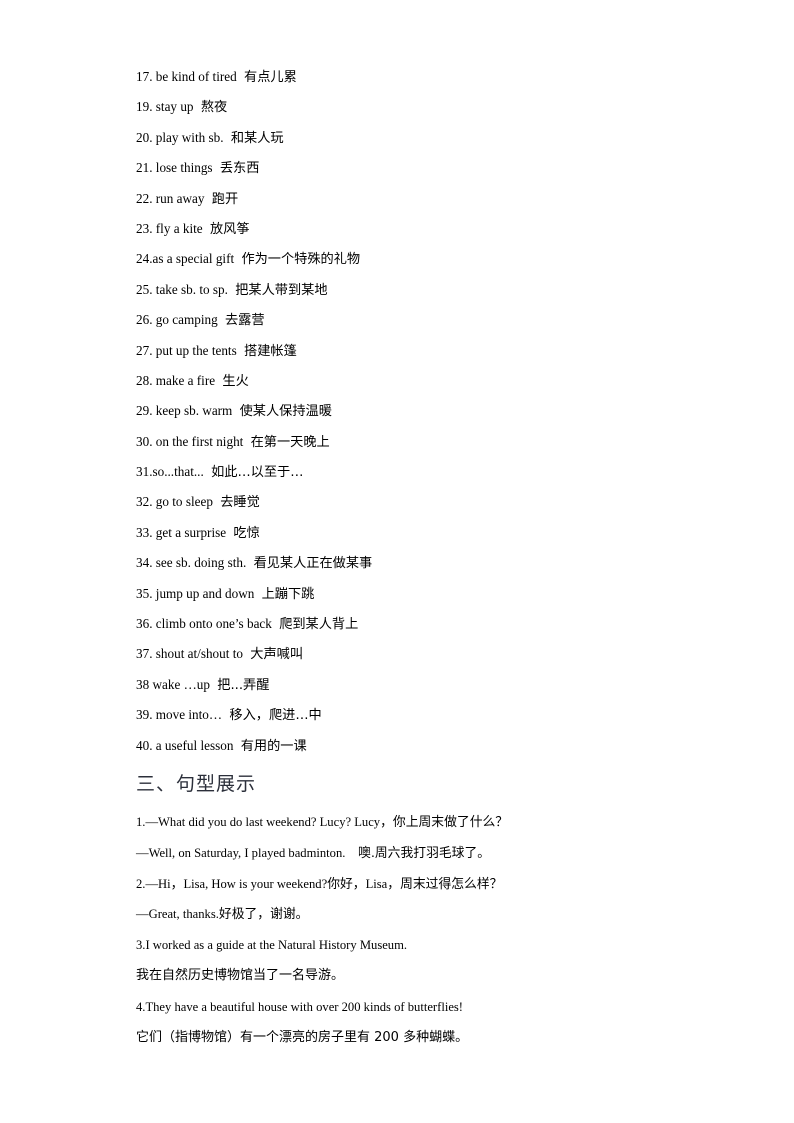 This screenshot has height=1123, width=794. What do you see at coordinates (275, 716) in the screenshot?
I see `phrase-chinese: 移入，爬进…中` at bounding box center [275, 716].